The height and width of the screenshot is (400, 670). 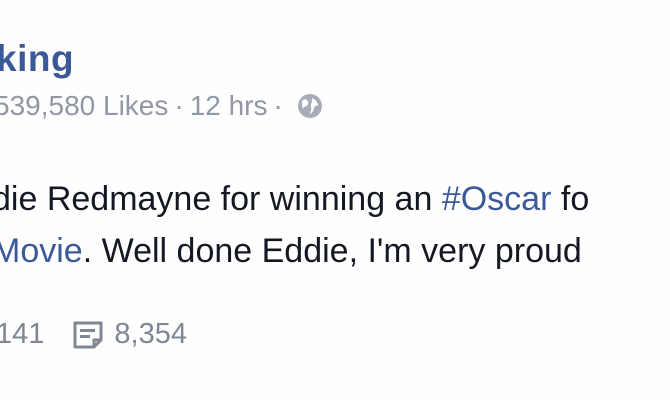 What do you see at coordinates (332, 251) in the screenshot?
I see `body-text-2: . Well done Eddie, I'm very proud` at bounding box center [332, 251].